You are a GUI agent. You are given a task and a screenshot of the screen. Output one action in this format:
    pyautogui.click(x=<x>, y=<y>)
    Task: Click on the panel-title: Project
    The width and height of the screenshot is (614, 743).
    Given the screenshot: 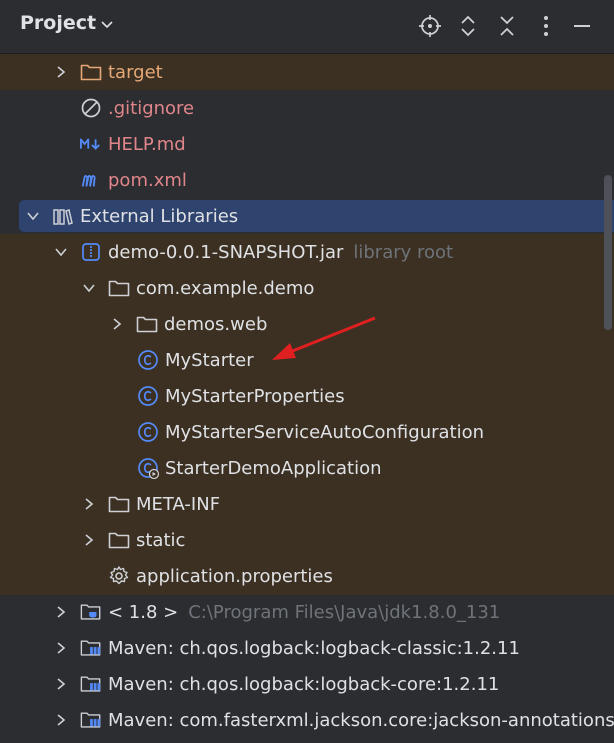 What is the action you would take?
    pyautogui.click(x=58, y=23)
    